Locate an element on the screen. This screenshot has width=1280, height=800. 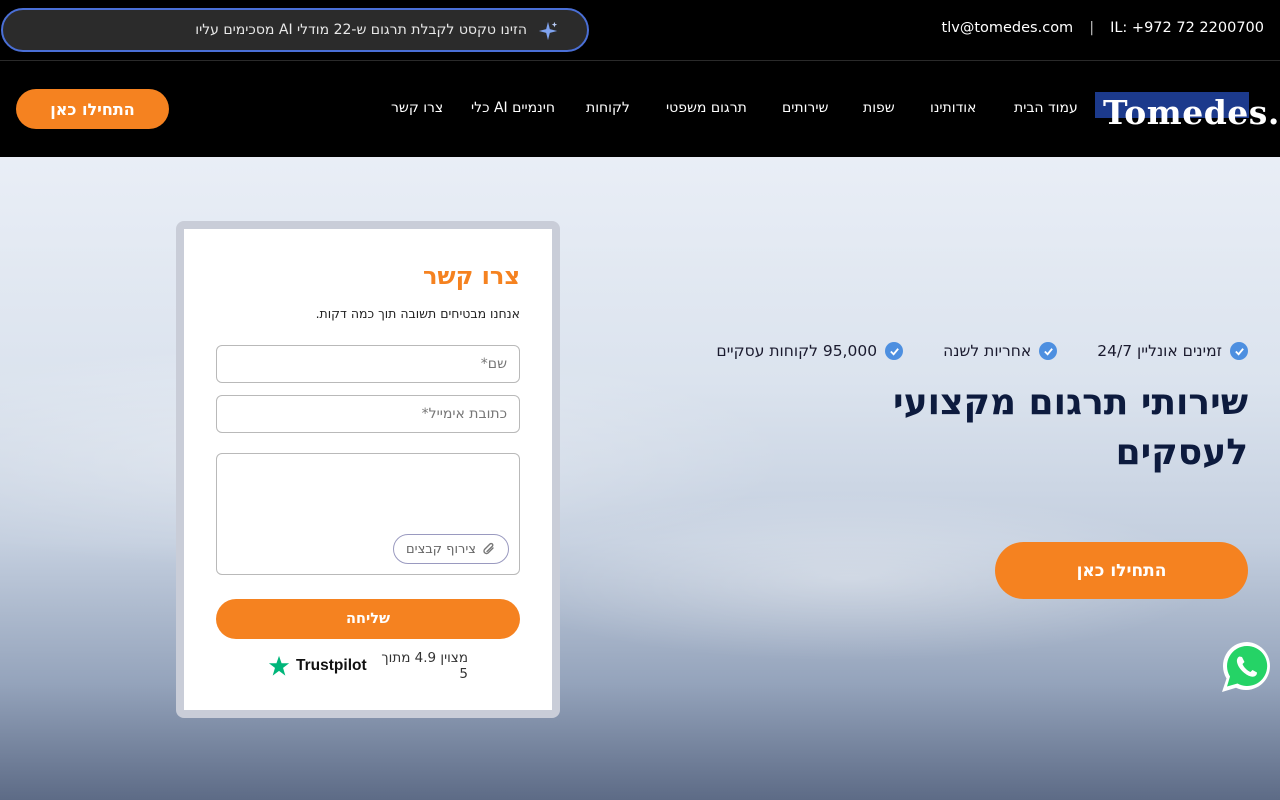
feature-warranty: אחריות לשנה is located at coordinates (1000, 351).